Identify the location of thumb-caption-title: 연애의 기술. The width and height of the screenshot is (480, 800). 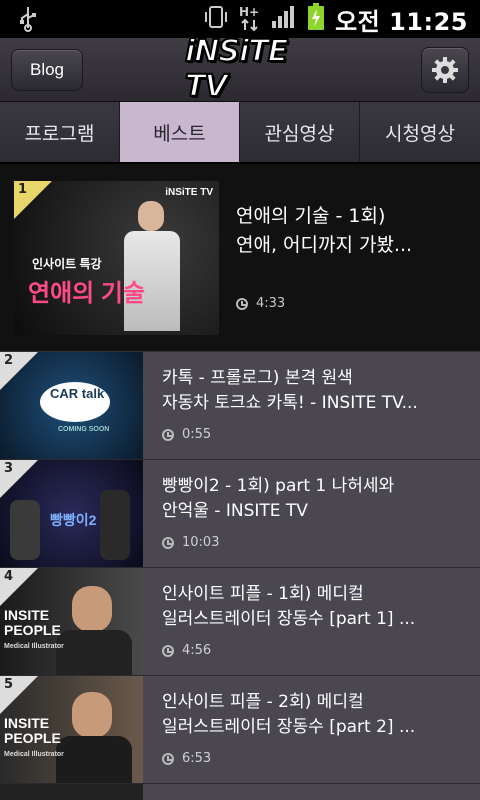
(87, 293).